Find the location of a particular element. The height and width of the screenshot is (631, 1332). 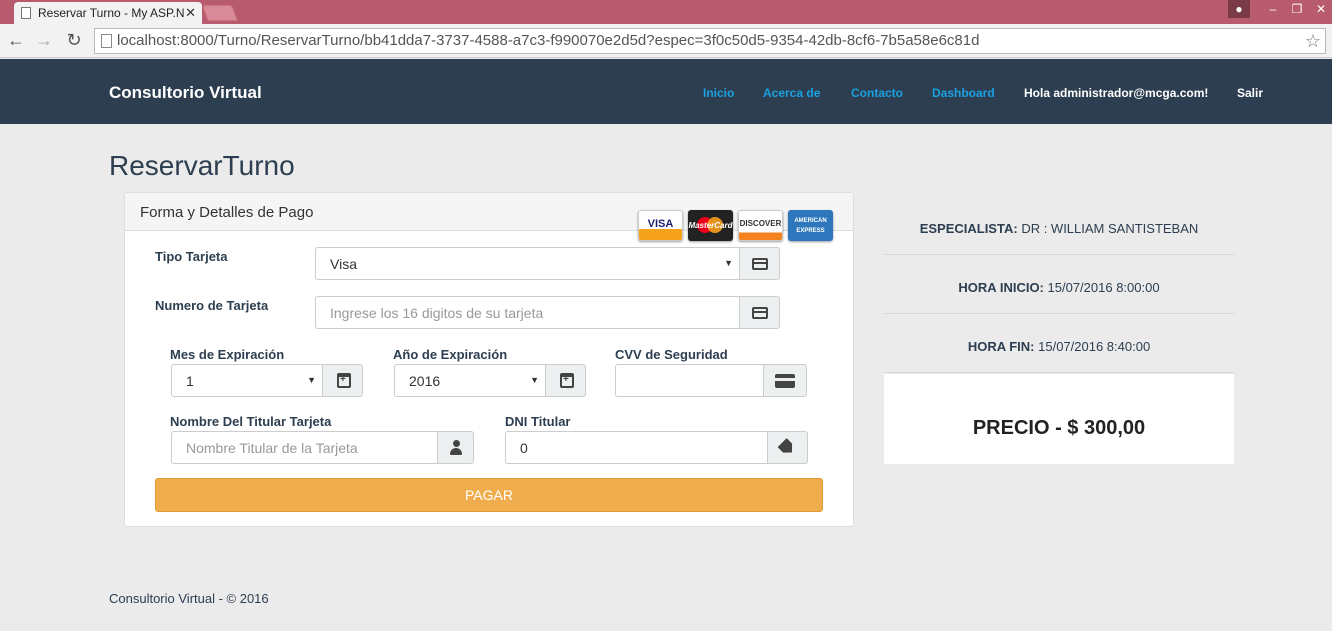

exp-month-addon is located at coordinates (343, 380).